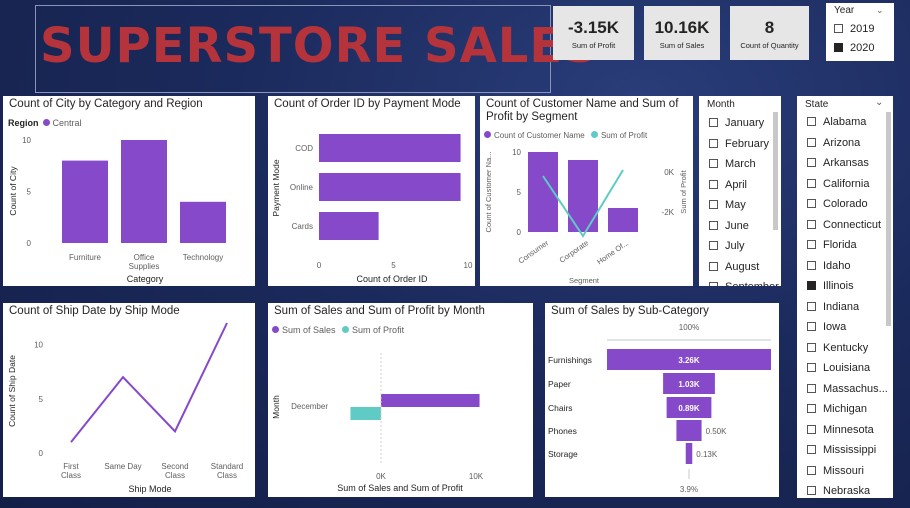 The image size is (910, 508). Describe the element at coordinates (830, 286) in the screenshot. I see `state-option: Illinois` at that location.